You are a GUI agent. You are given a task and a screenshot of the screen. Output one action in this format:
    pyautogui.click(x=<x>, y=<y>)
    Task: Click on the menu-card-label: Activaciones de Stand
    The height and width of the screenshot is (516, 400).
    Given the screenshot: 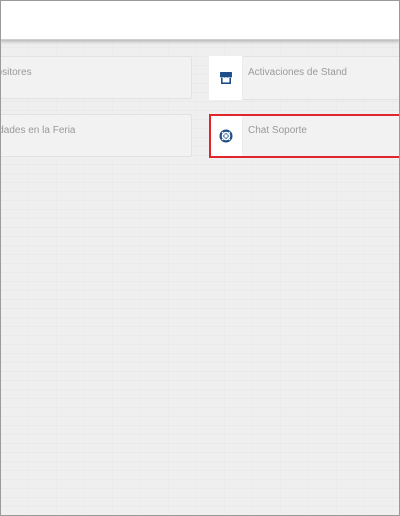 What is the action you would take?
    pyautogui.click(x=297, y=72)
    